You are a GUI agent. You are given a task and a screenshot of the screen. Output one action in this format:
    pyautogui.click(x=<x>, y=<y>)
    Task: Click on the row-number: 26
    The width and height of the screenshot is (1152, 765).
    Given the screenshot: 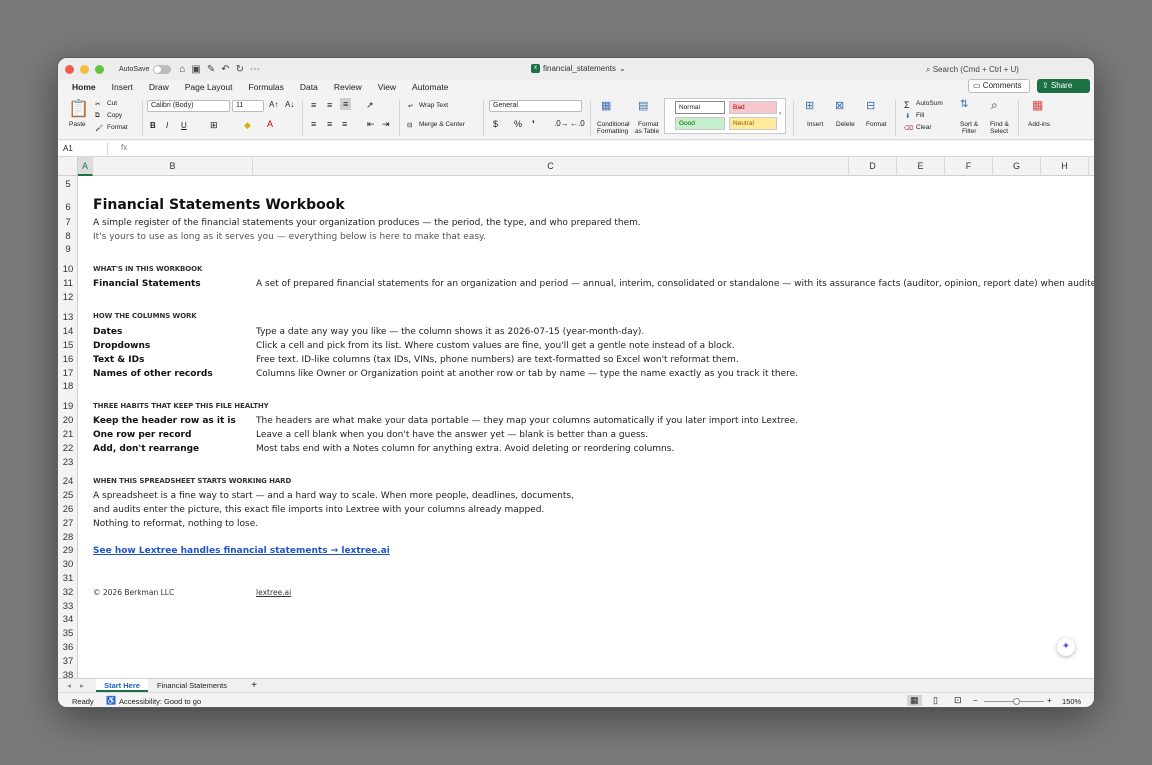 What is the action you would take?
    pyautogui.click(x=68, y=509)
    